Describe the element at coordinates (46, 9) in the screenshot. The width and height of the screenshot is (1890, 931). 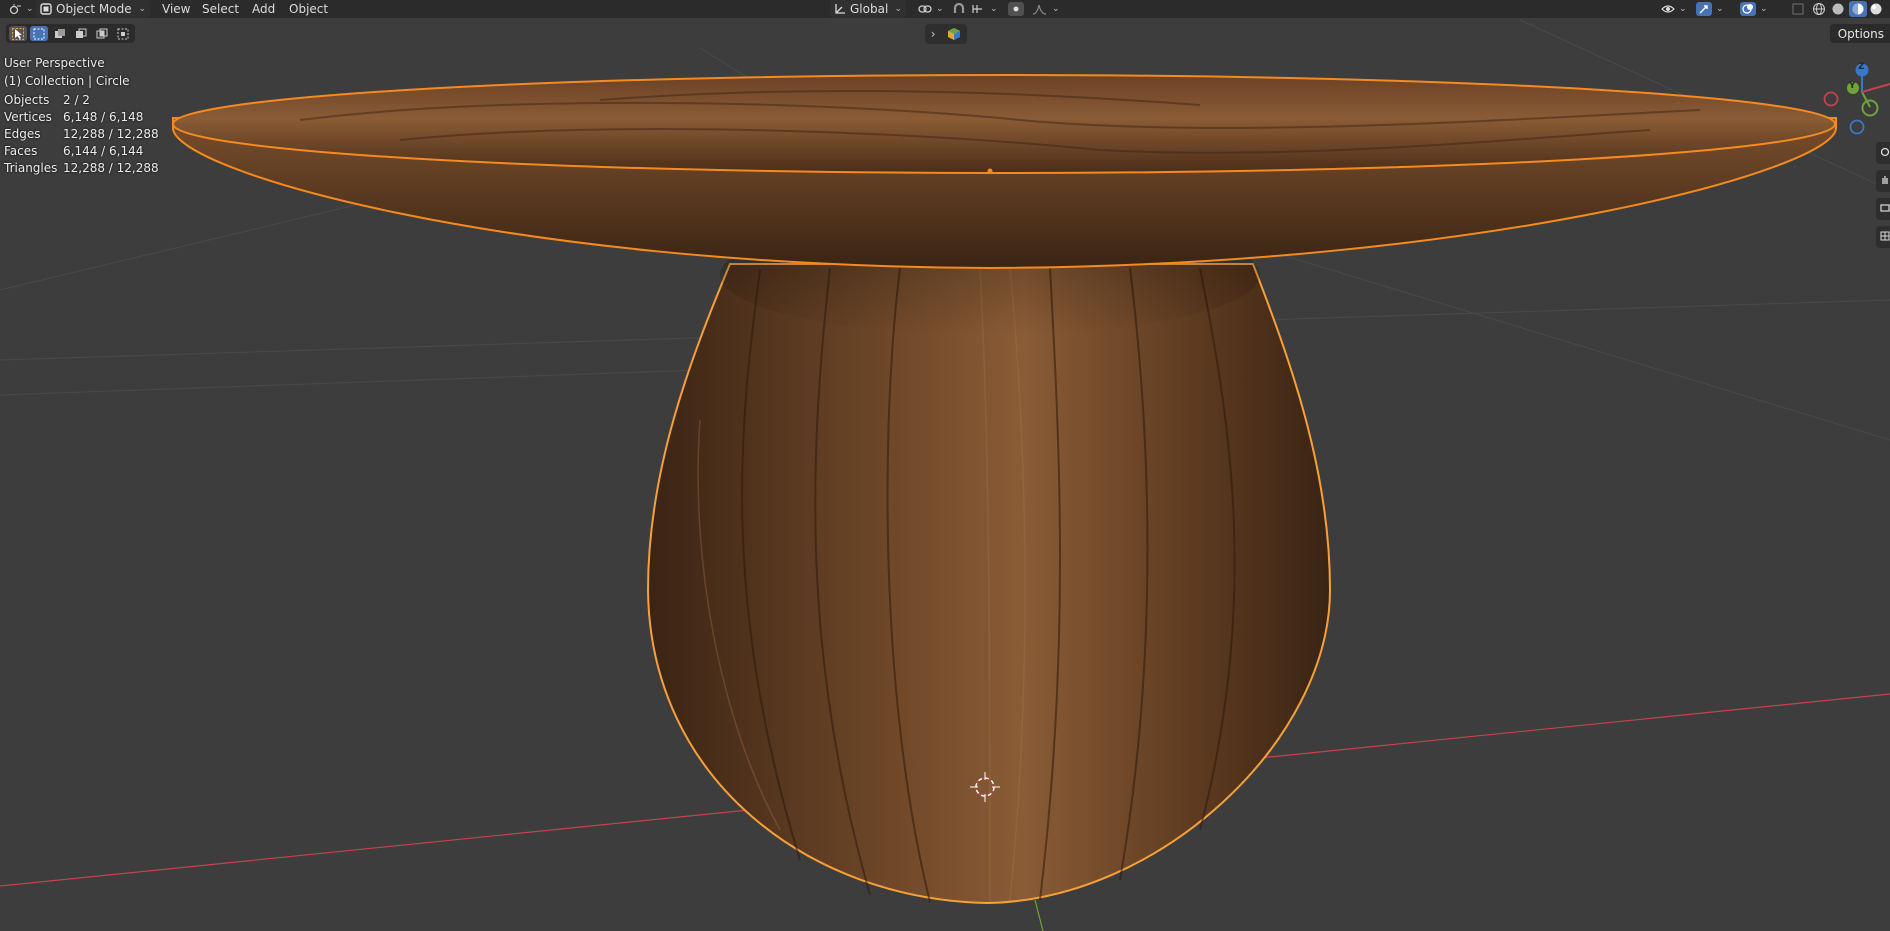
I see `object-mode-icon` at that location.